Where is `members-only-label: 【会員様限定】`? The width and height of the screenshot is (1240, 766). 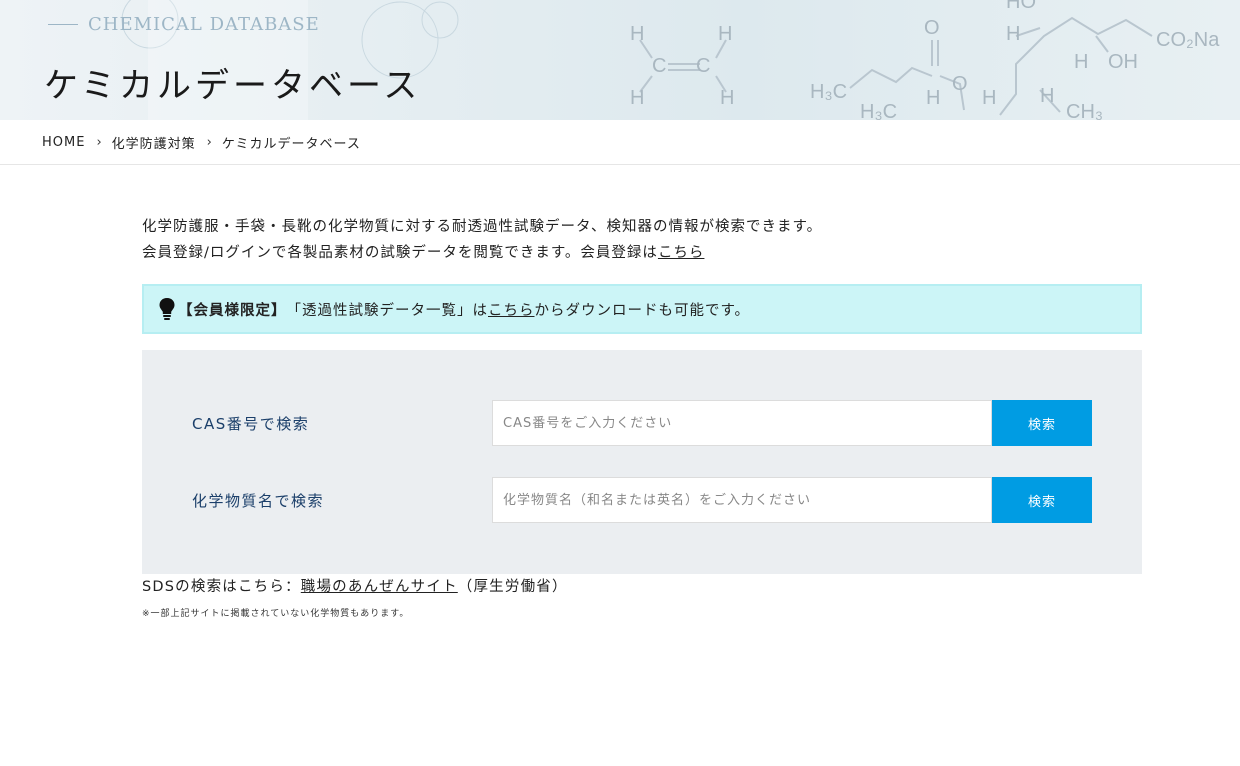 members-only-label: 【会員様限定】 is located at coordinates (232, 310).